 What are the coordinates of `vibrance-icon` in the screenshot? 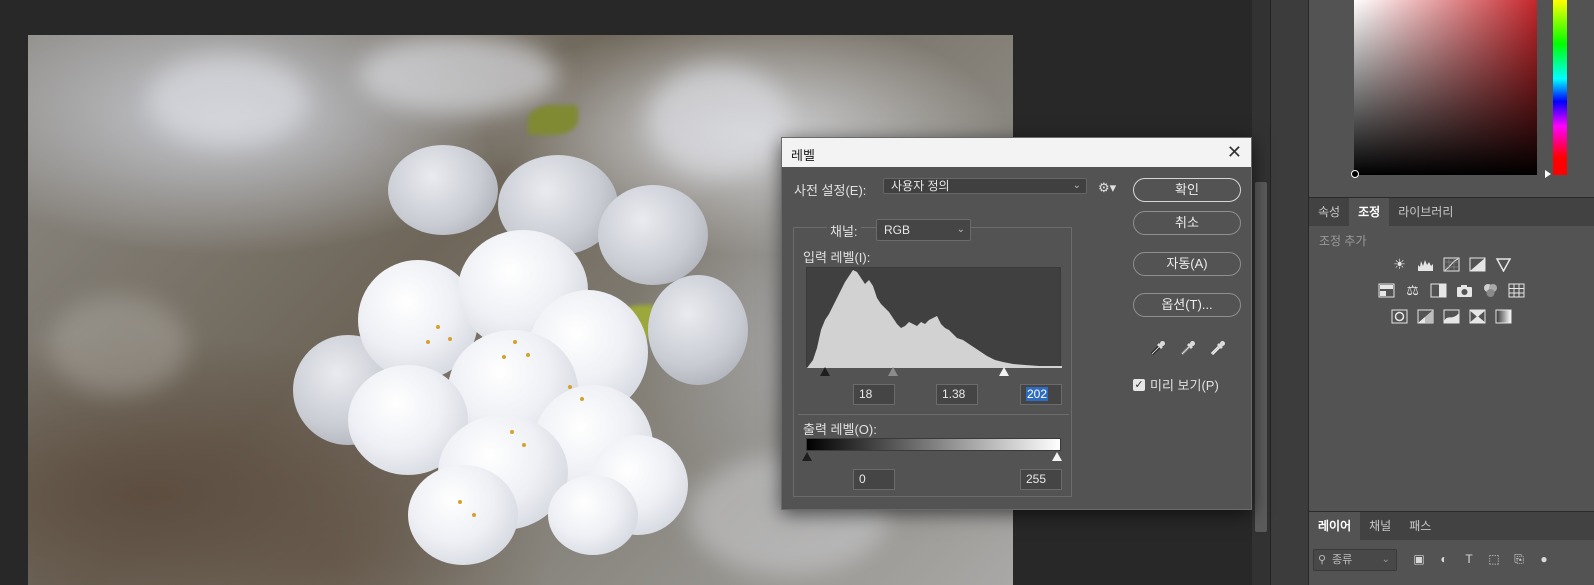 It's located at (1503, 264).